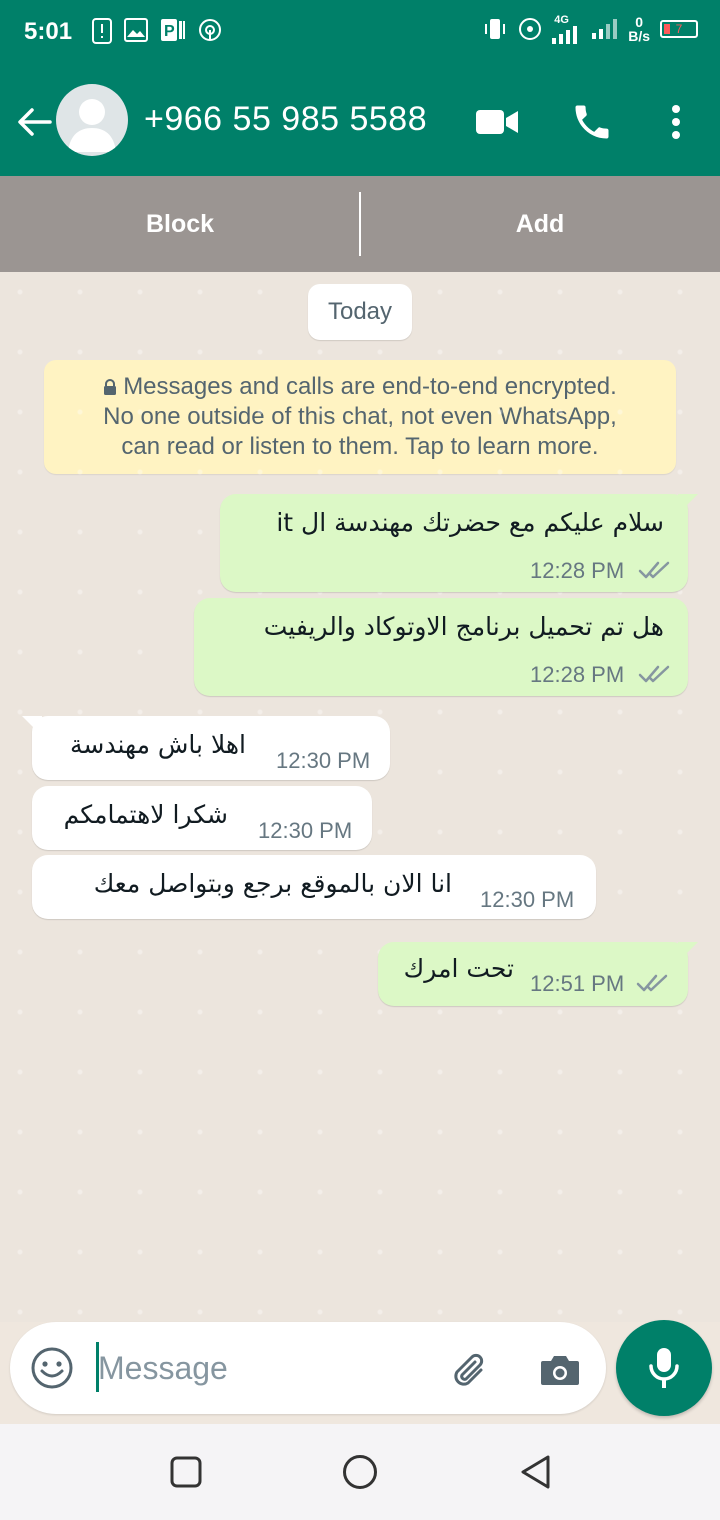 Image resolution: width=720 pixels, height=1520 pixels. I want to click on square-icon, so click(186, 1472).